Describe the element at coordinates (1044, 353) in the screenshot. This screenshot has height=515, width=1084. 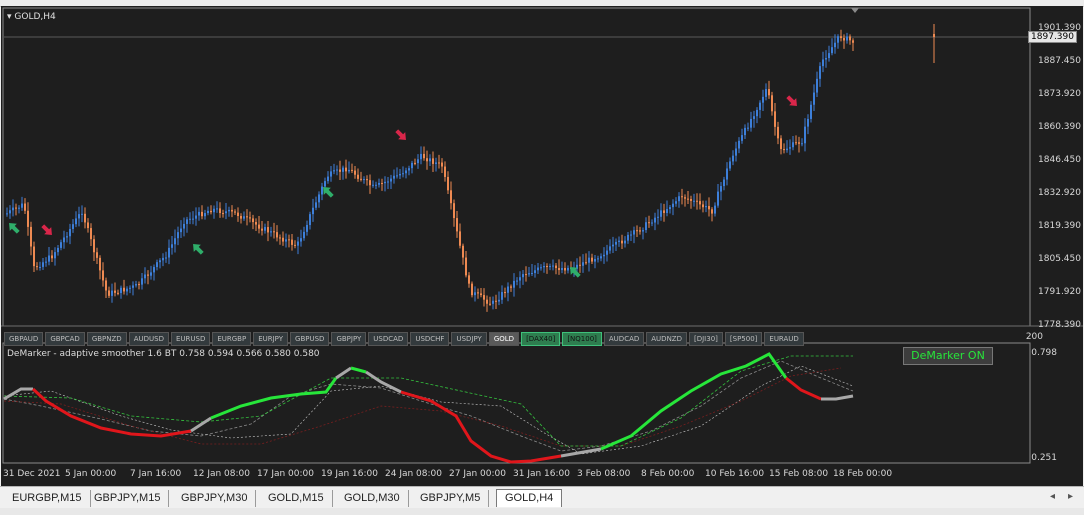
I see `indicator-level-high: 0.798` at that location.